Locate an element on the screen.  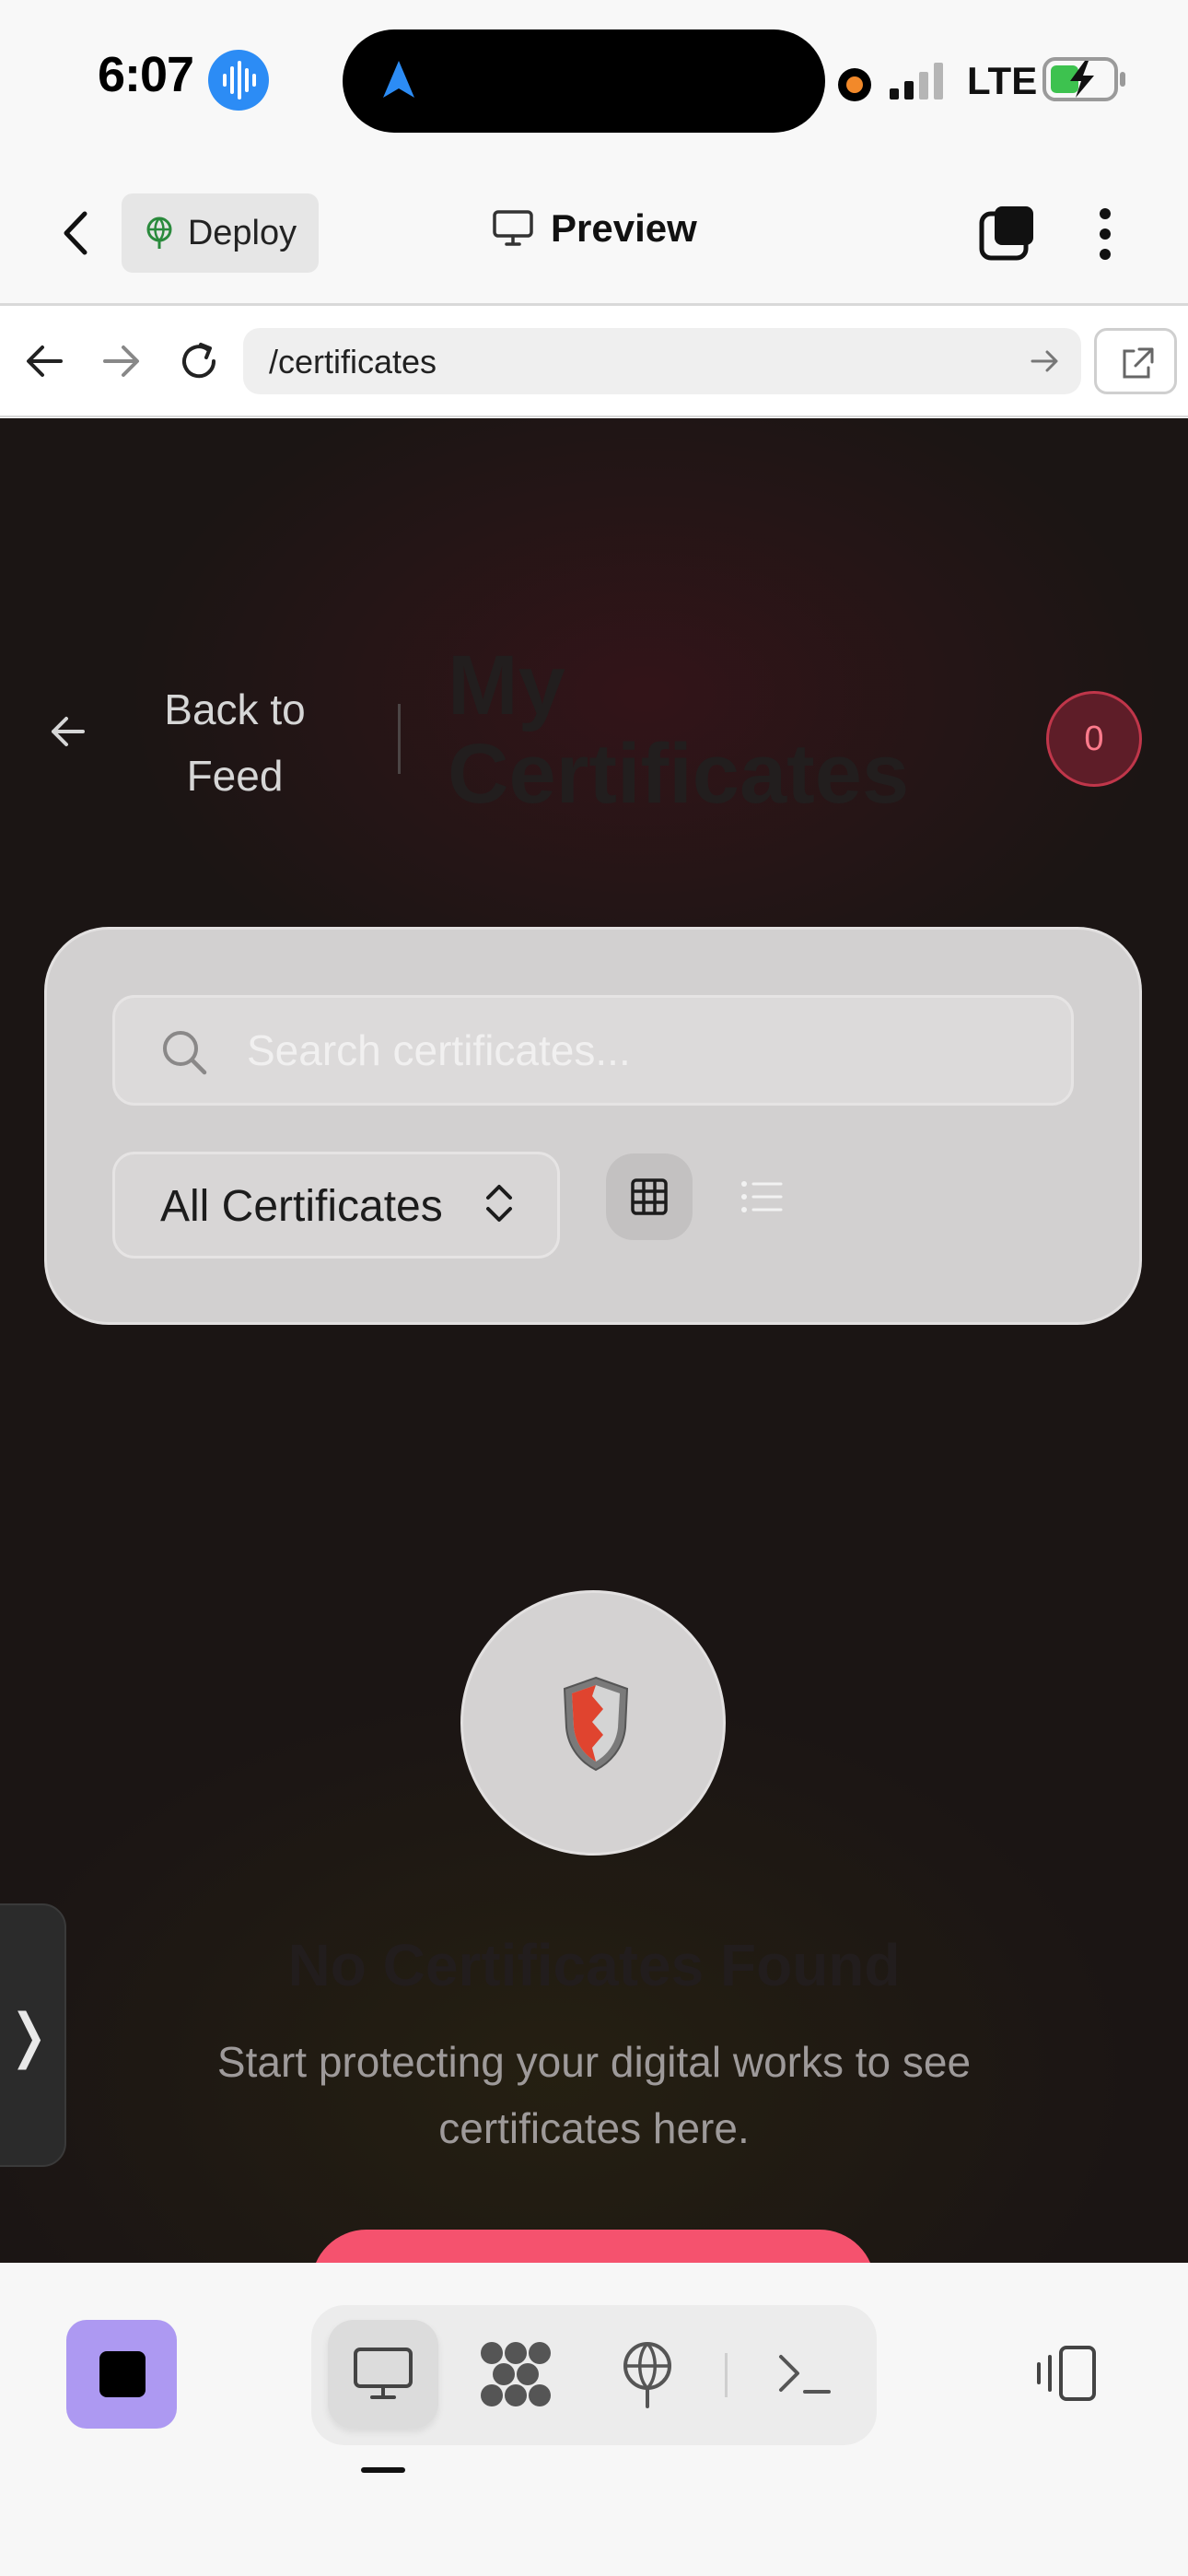
preview-title: Preview is located at coordinates (594, 228).